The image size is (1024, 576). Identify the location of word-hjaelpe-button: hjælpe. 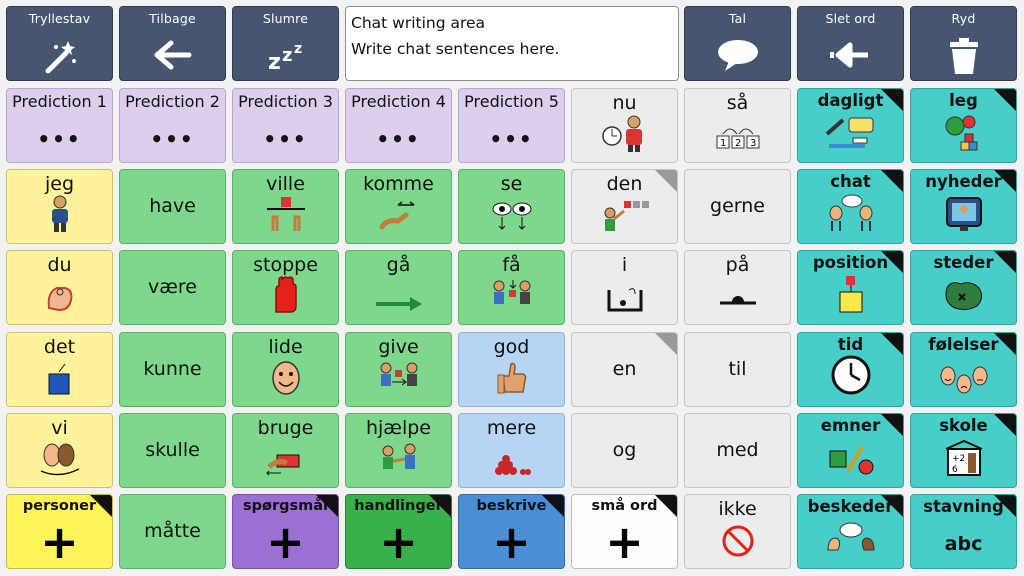
(398, 450).